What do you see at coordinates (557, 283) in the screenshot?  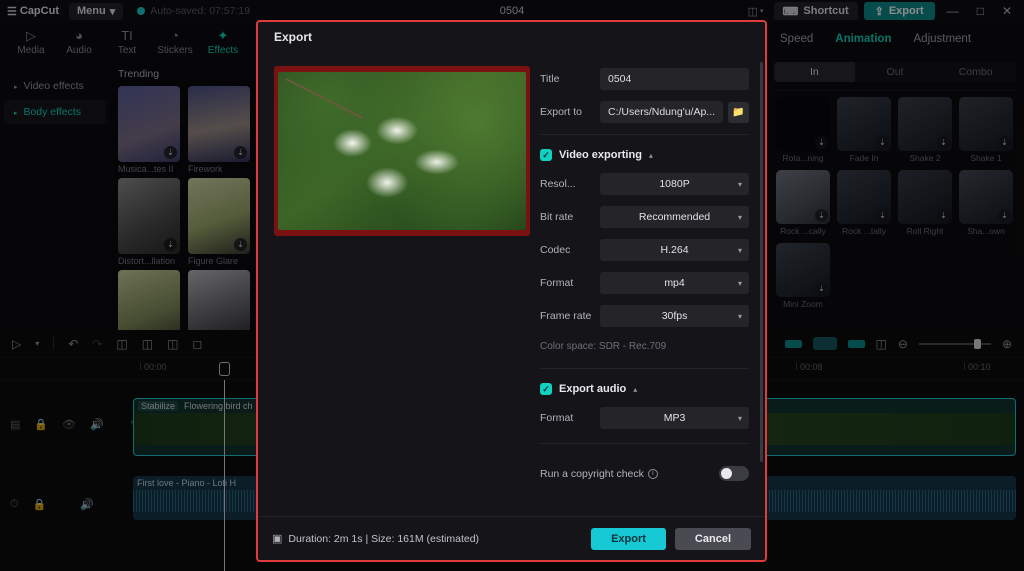 I see `format-label: Format` at bounding box center [557, 283].